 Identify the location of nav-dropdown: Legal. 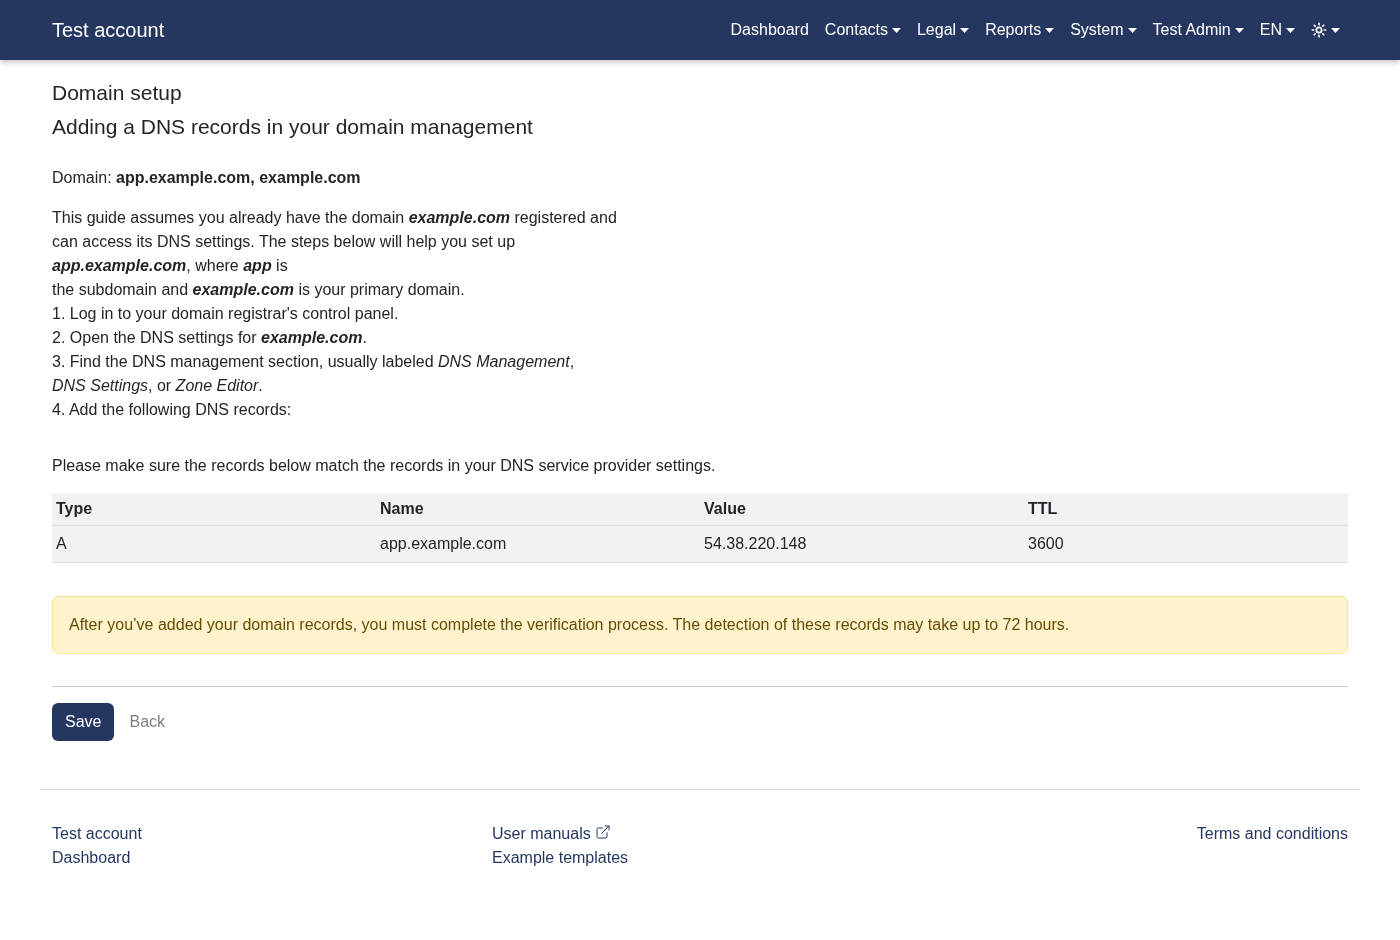
(943, 30).